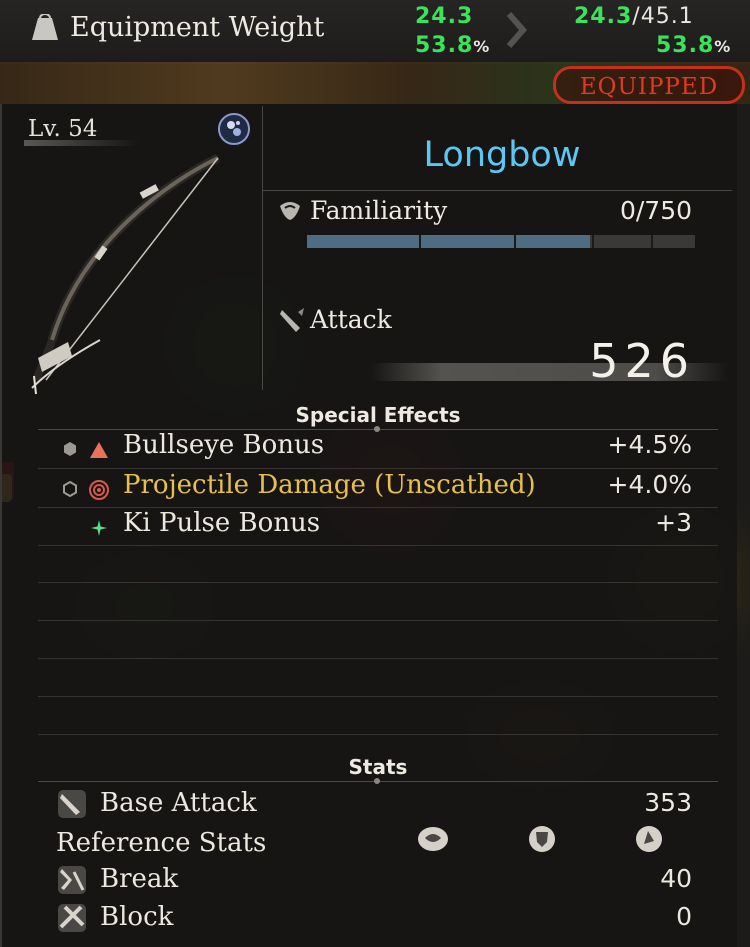 The height and width of the screenshot is (947, 750). Describe the element at coordinates (673, 522) in the screenshot. I see `effect-value: +3` at that location.